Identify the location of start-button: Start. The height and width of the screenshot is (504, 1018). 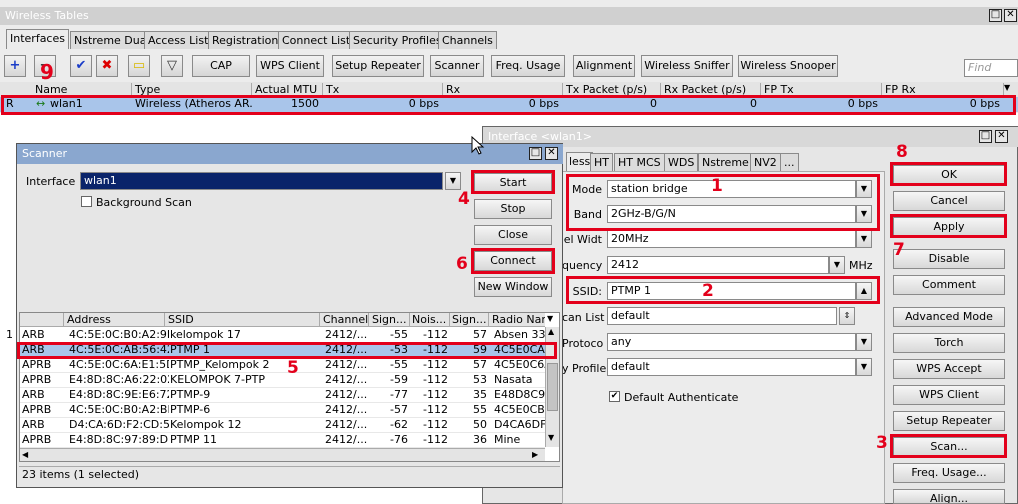
(513, 183).